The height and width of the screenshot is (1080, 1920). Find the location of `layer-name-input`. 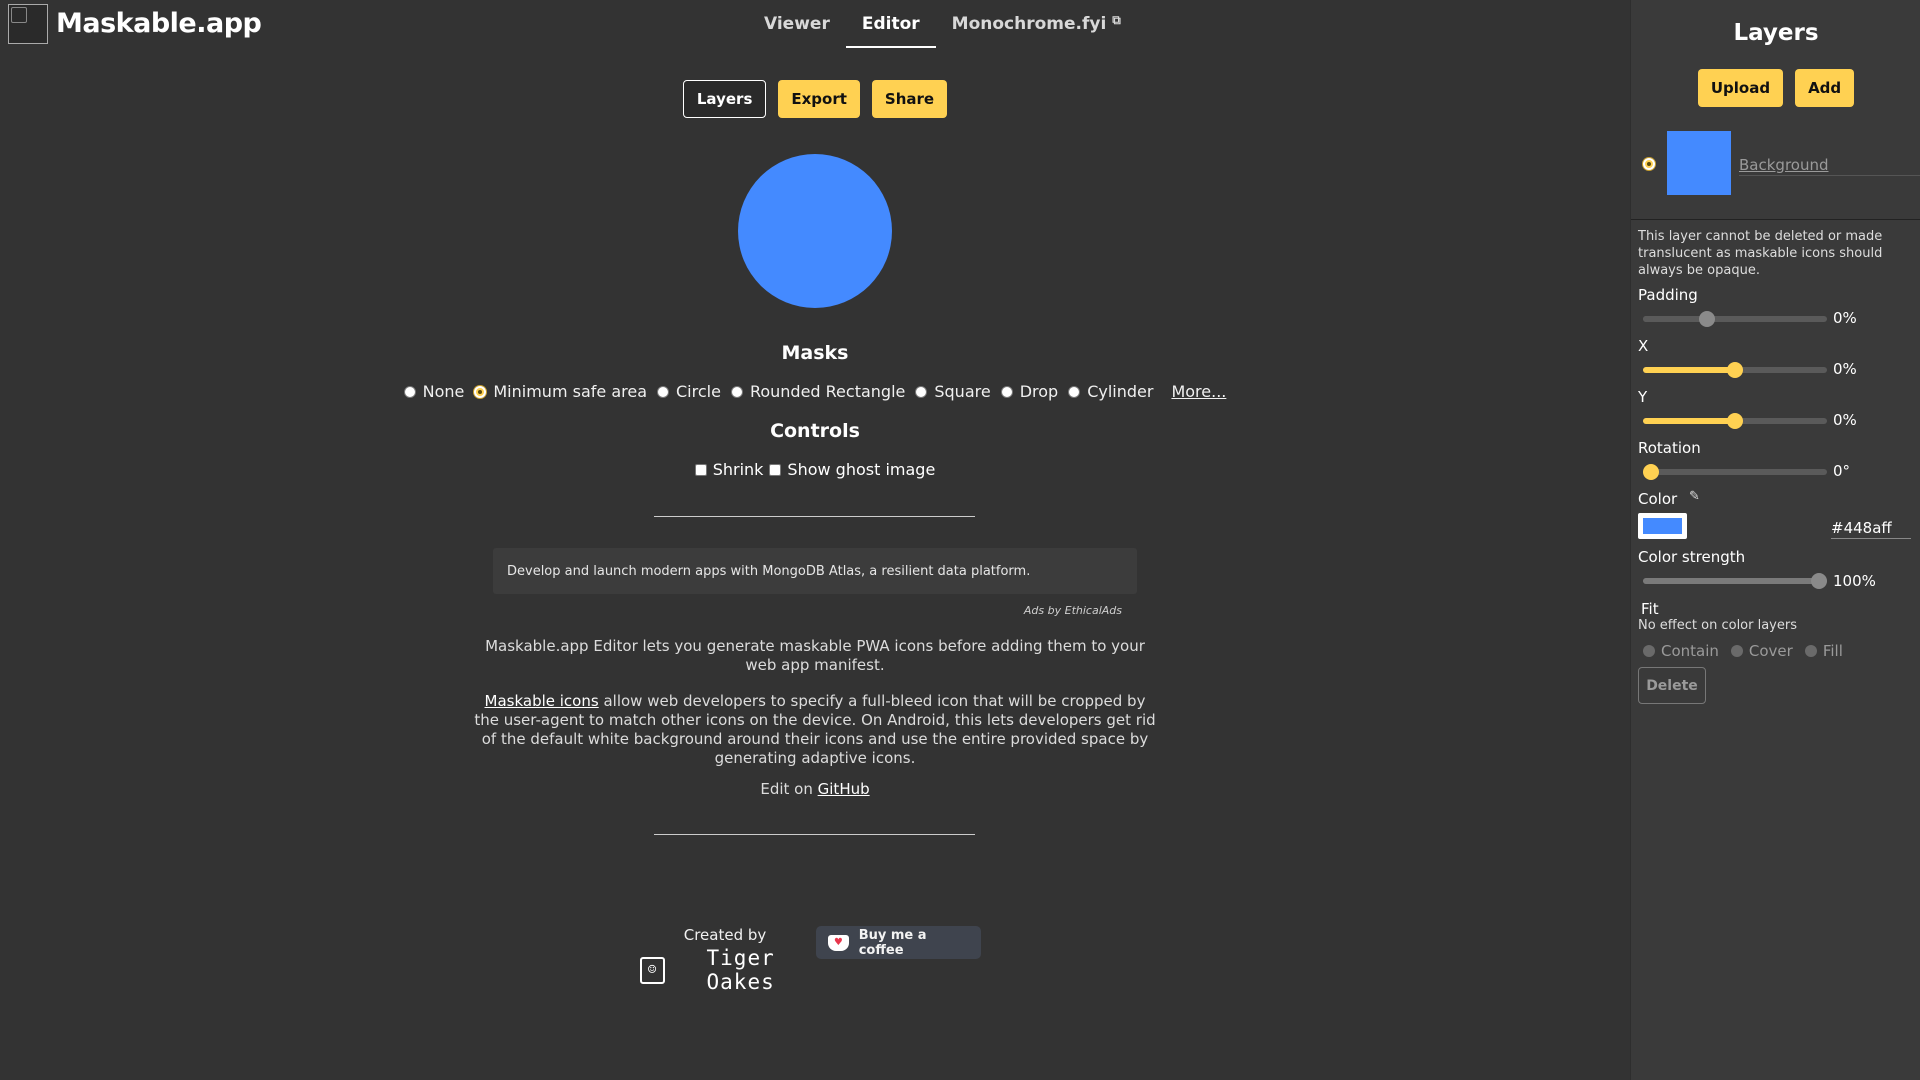

layer-name-input is located at coordinates (1829, 165).